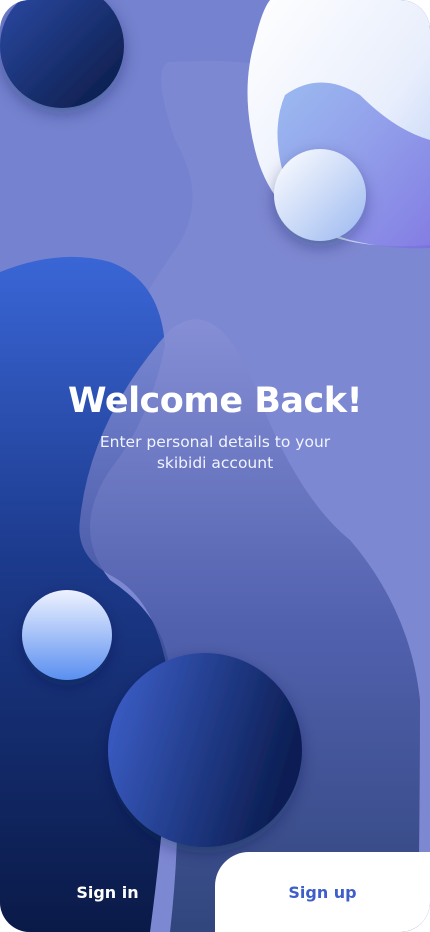 This screenshot has height=932, width=430. Describe the element at coordinates (215, 401) in the screenshot. I see `welcome-title: Welcome Back!` at that location.